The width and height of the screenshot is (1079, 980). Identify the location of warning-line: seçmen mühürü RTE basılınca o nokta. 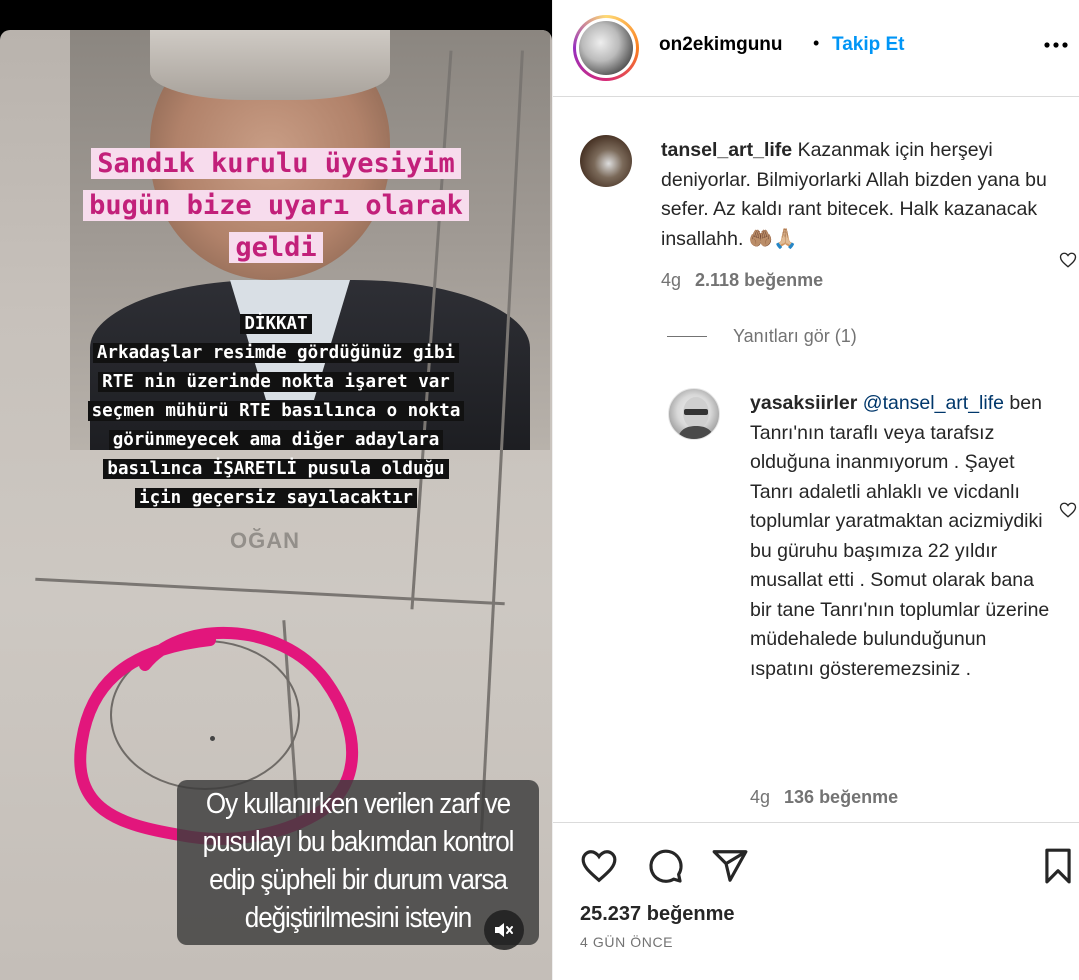
(276, 411).